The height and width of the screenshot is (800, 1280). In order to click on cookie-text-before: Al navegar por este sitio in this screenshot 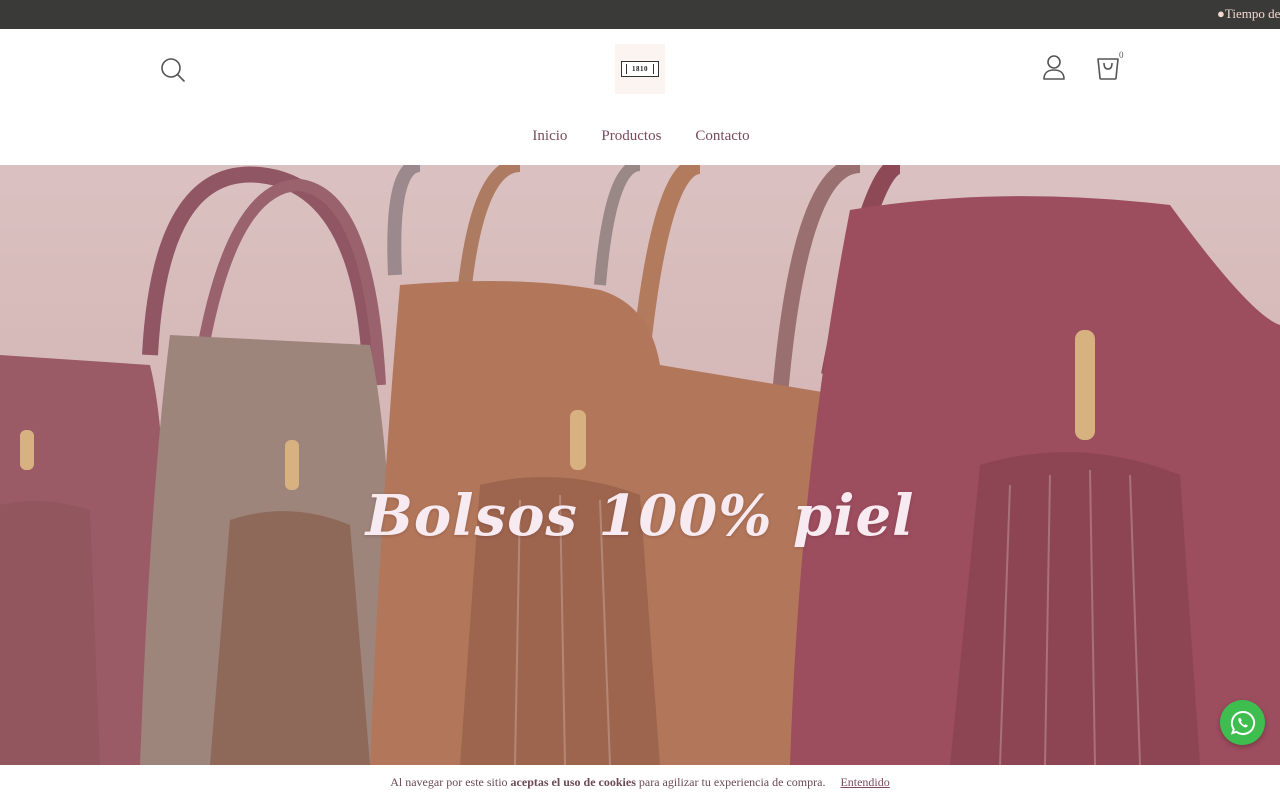, I will do `click(450, 782)`.